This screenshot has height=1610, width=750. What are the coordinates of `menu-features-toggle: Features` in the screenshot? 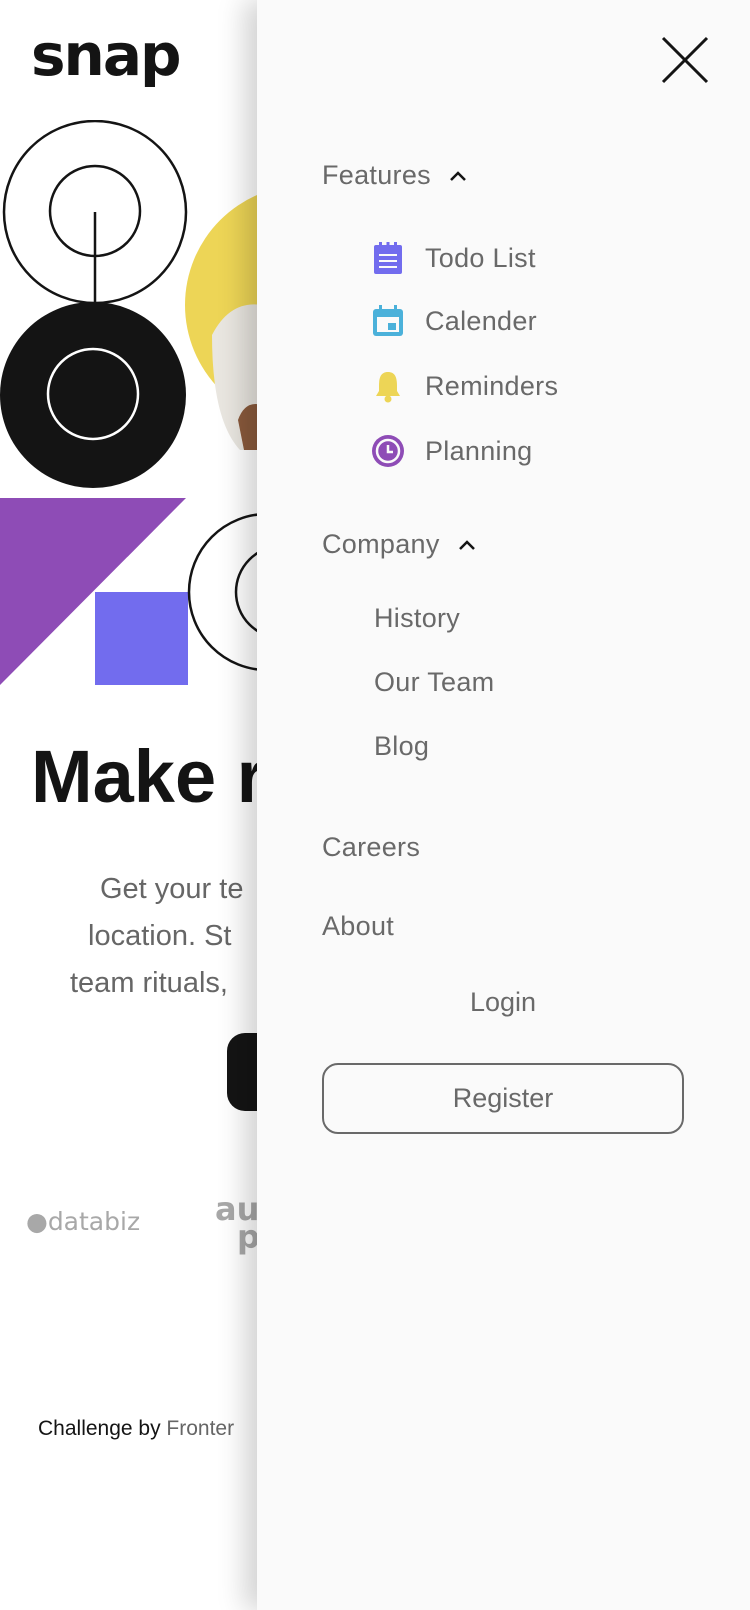 It's located at (394, 175).